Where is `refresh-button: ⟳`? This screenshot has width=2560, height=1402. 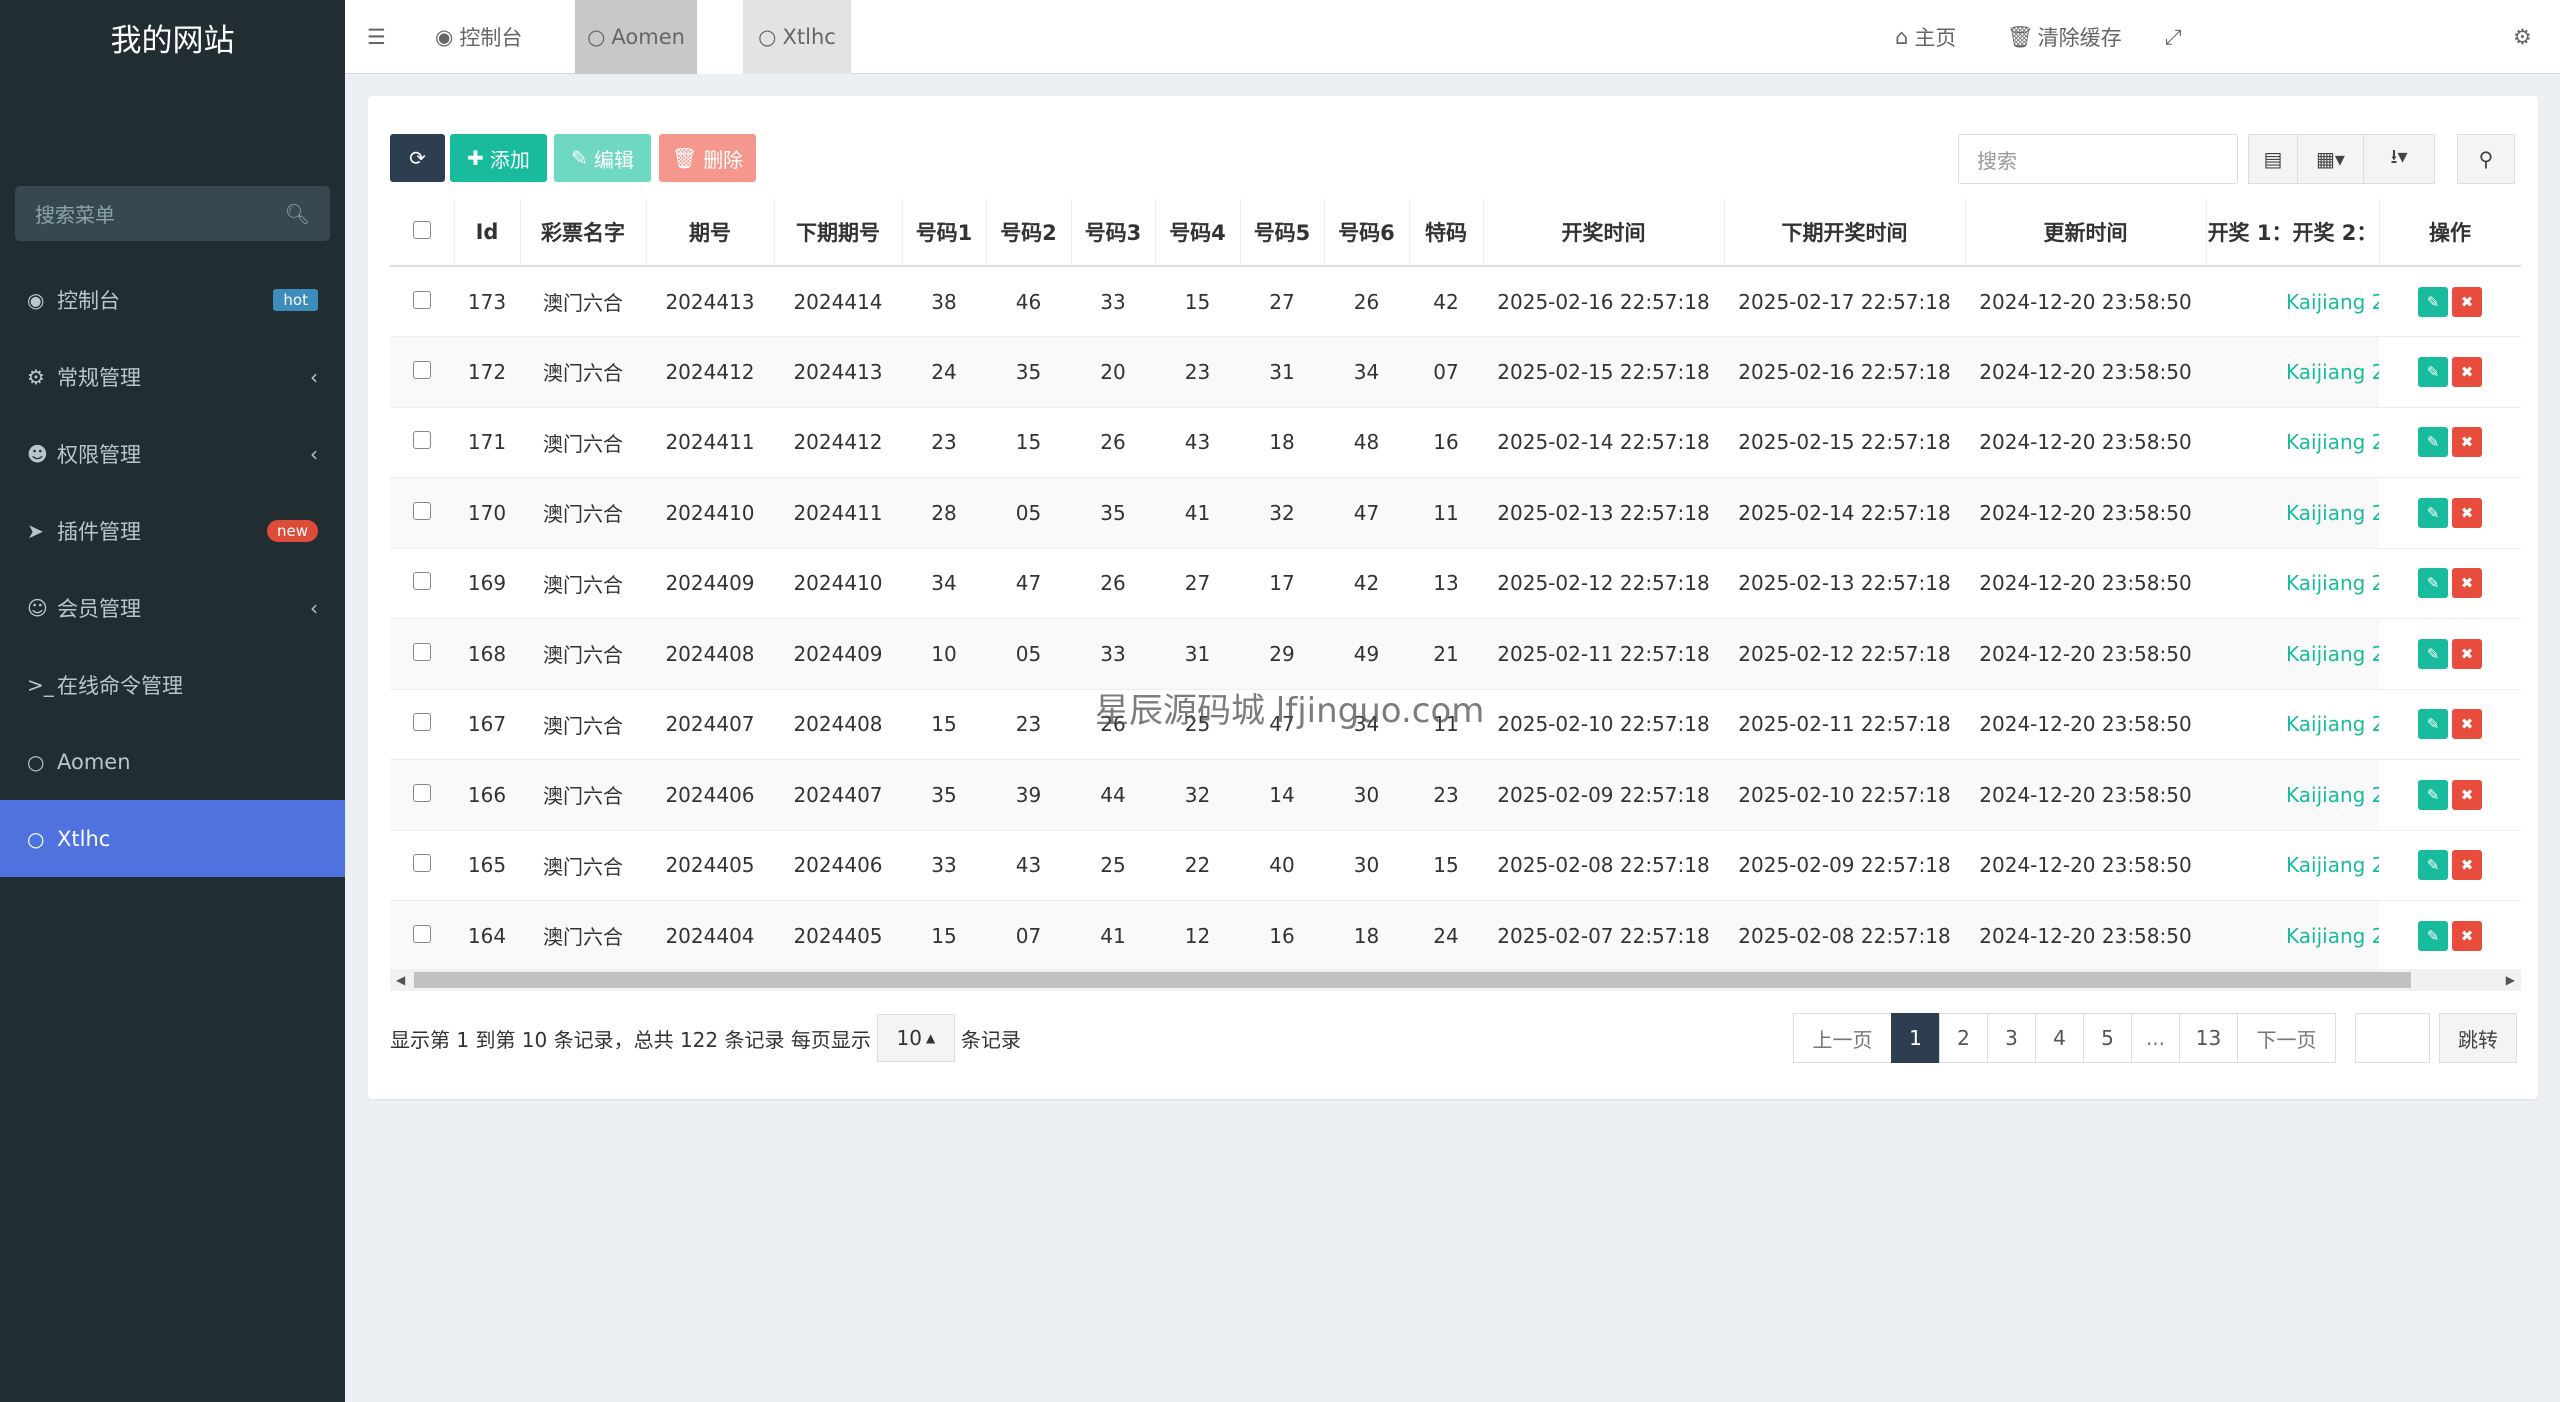
refresh-button: ⟳ is located at coordinates (417, 158).